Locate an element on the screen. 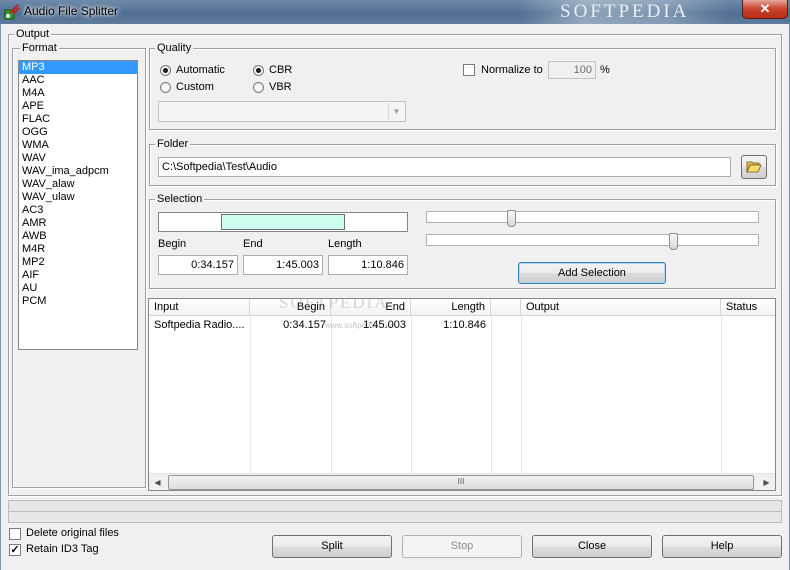  custom-label: Custom is located at coordinates (195, 87).